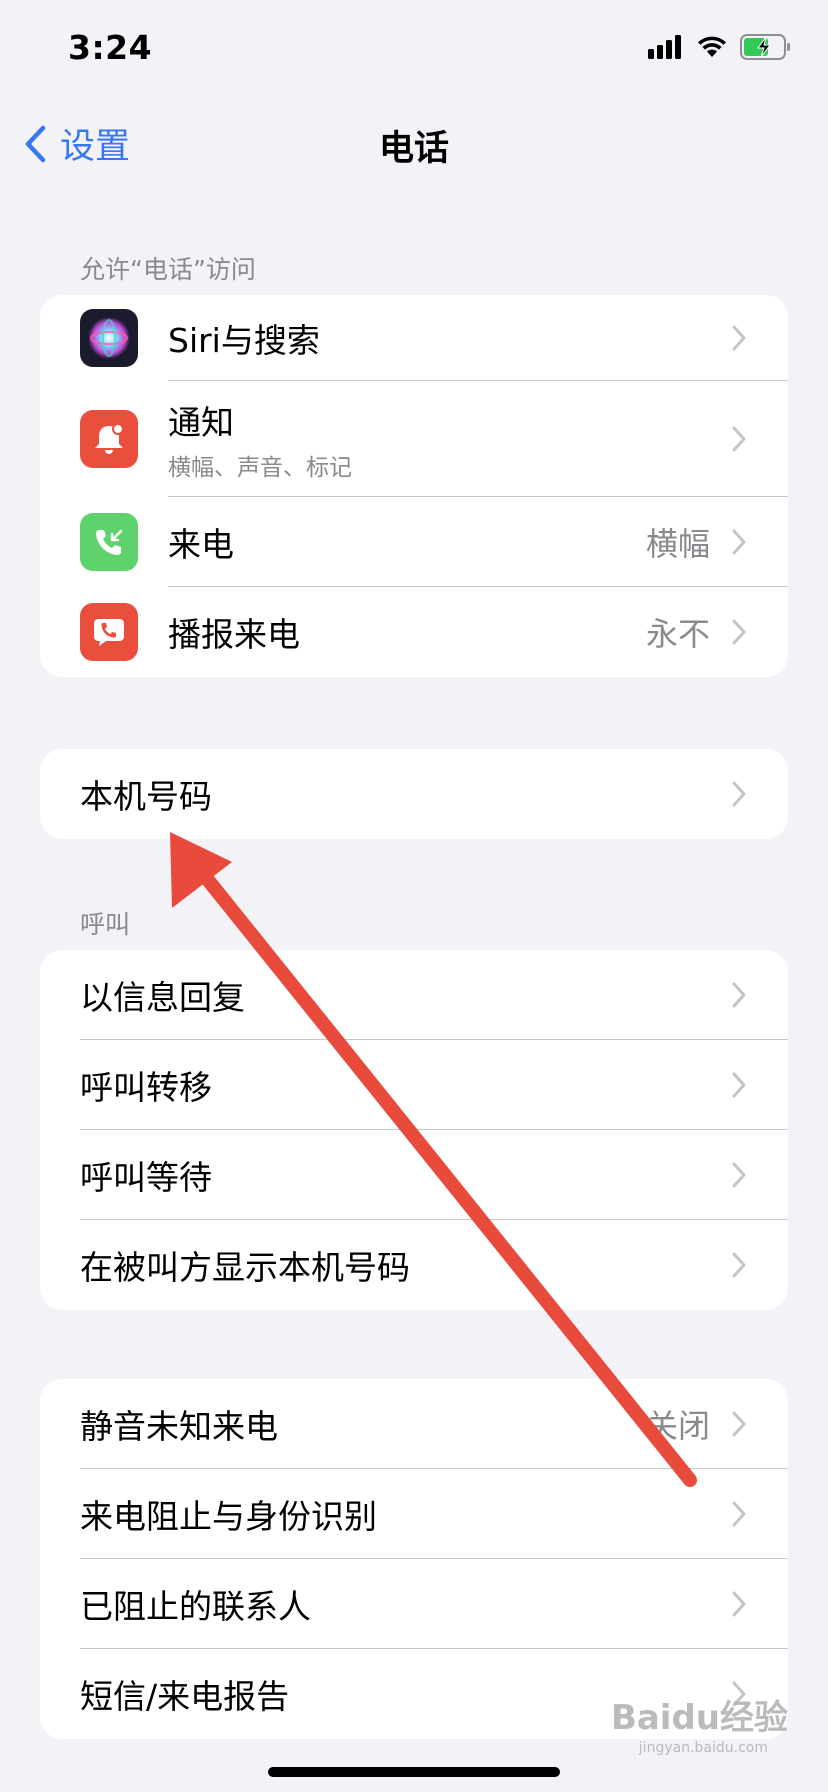 Image resolution: width=828 pixels, height=1792 pixels. Describe the element at coordinates (244, 340) in the screenshot. I see `row-label: Siri与搜索` at that location.